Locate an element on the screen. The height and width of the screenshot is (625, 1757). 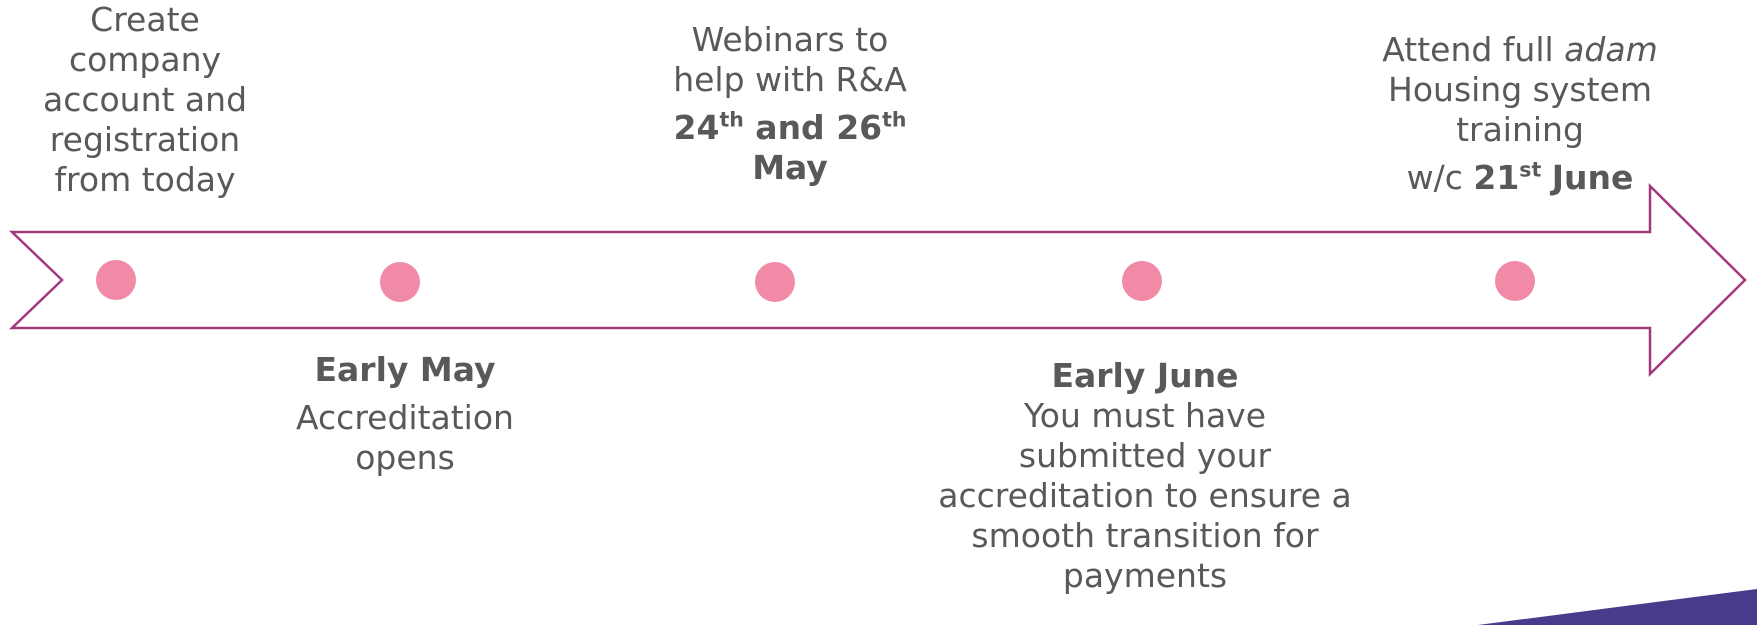
milestone-text-line: account and is located at coordinates (145, 99).